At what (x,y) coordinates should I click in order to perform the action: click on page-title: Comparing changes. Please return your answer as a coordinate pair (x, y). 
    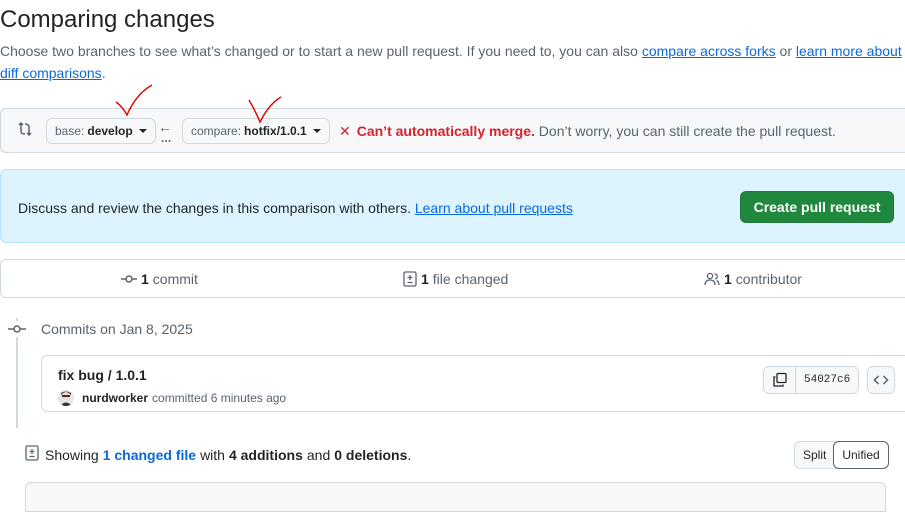
    Looking at the image, I should click on (107, 19).